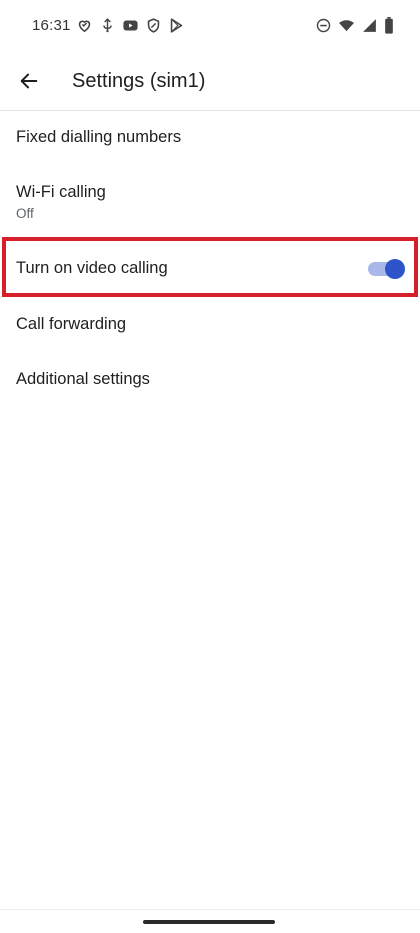  Describe the element at coordinates (210, 909) in the screenshot. I see `bottom-divider` at that location.